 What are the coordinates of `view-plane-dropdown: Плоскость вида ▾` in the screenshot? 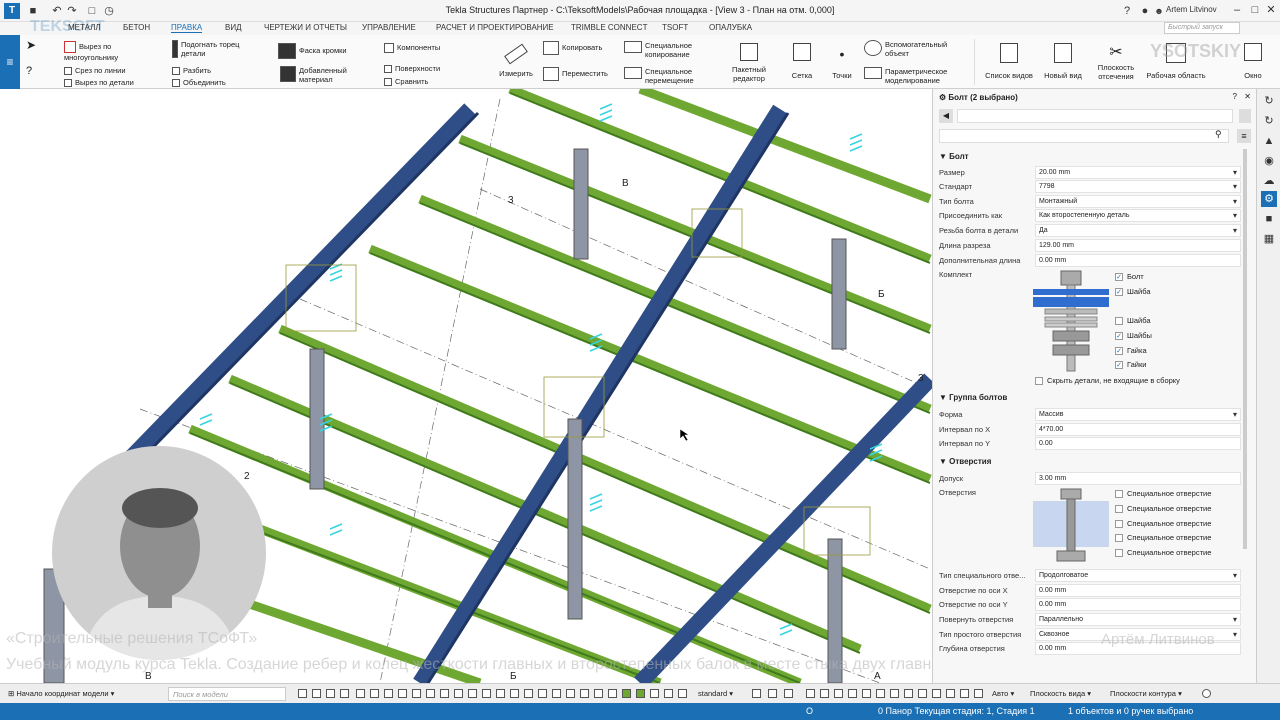 It's located at (1060, 694).